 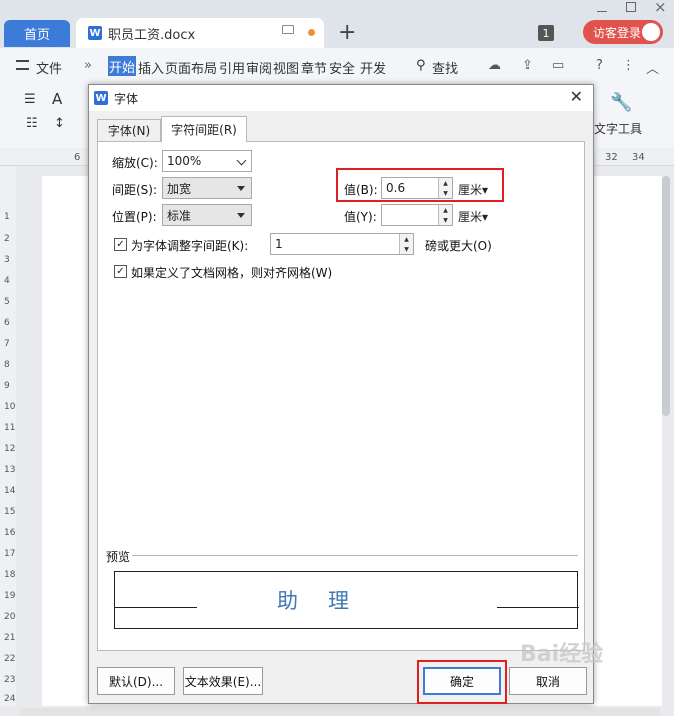 What do you see at coordinates (37, 33) in the screenshot?
I see `home-tab: 首页` at bounding box center [37, 33].